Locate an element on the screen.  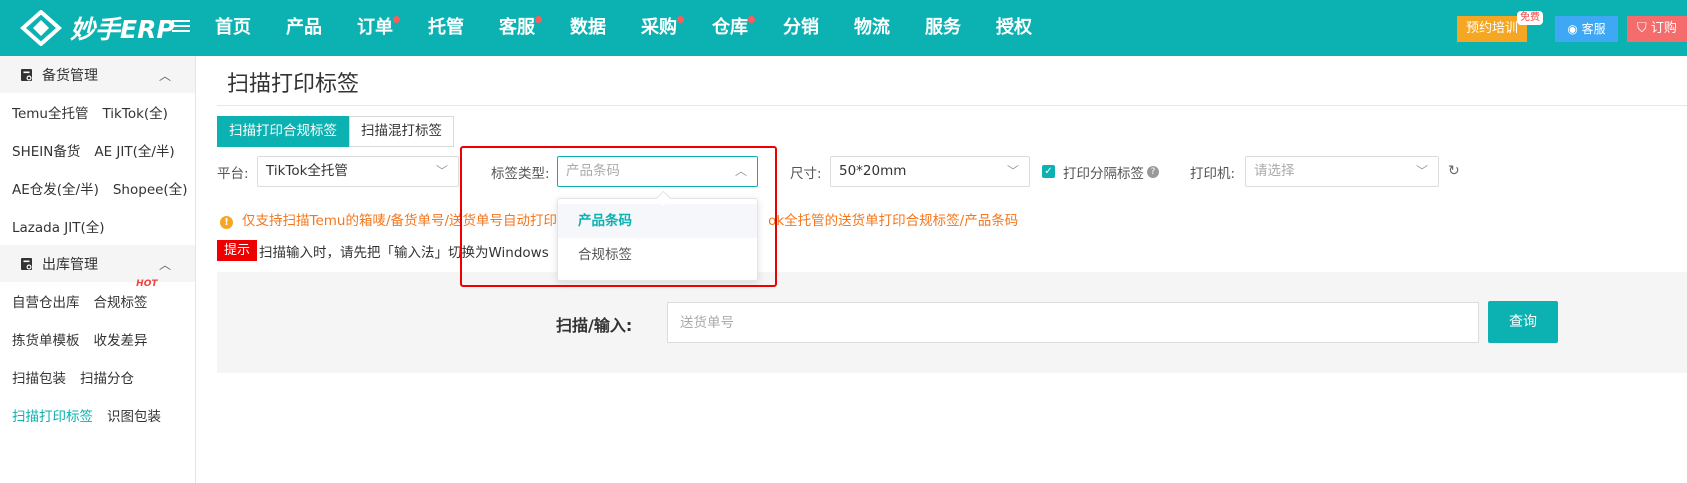
nav-item: 产品 is located at coordinates (304, 28).